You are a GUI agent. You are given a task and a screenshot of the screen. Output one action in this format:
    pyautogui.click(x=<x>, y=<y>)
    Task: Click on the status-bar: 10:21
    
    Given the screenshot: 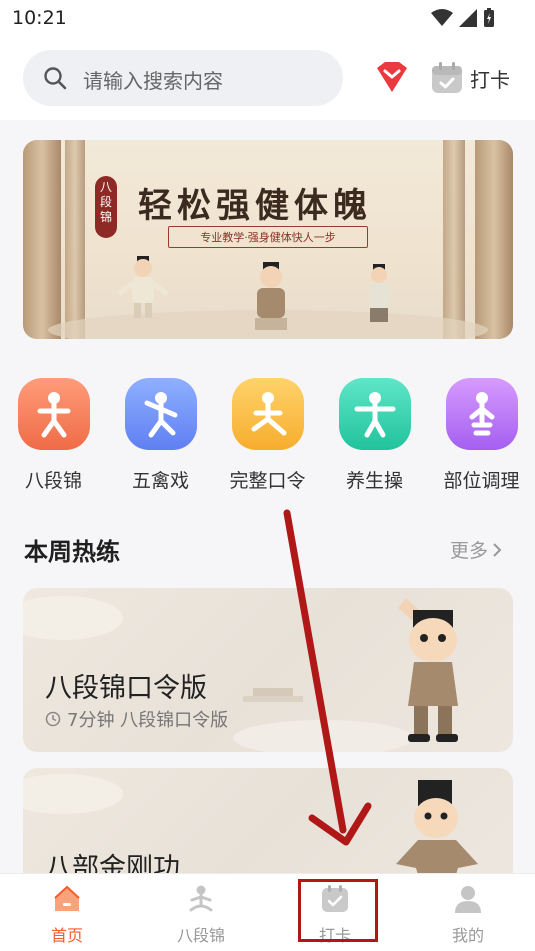 What is the action you would take?
    pyautogui.click(x=267, y=19)
    